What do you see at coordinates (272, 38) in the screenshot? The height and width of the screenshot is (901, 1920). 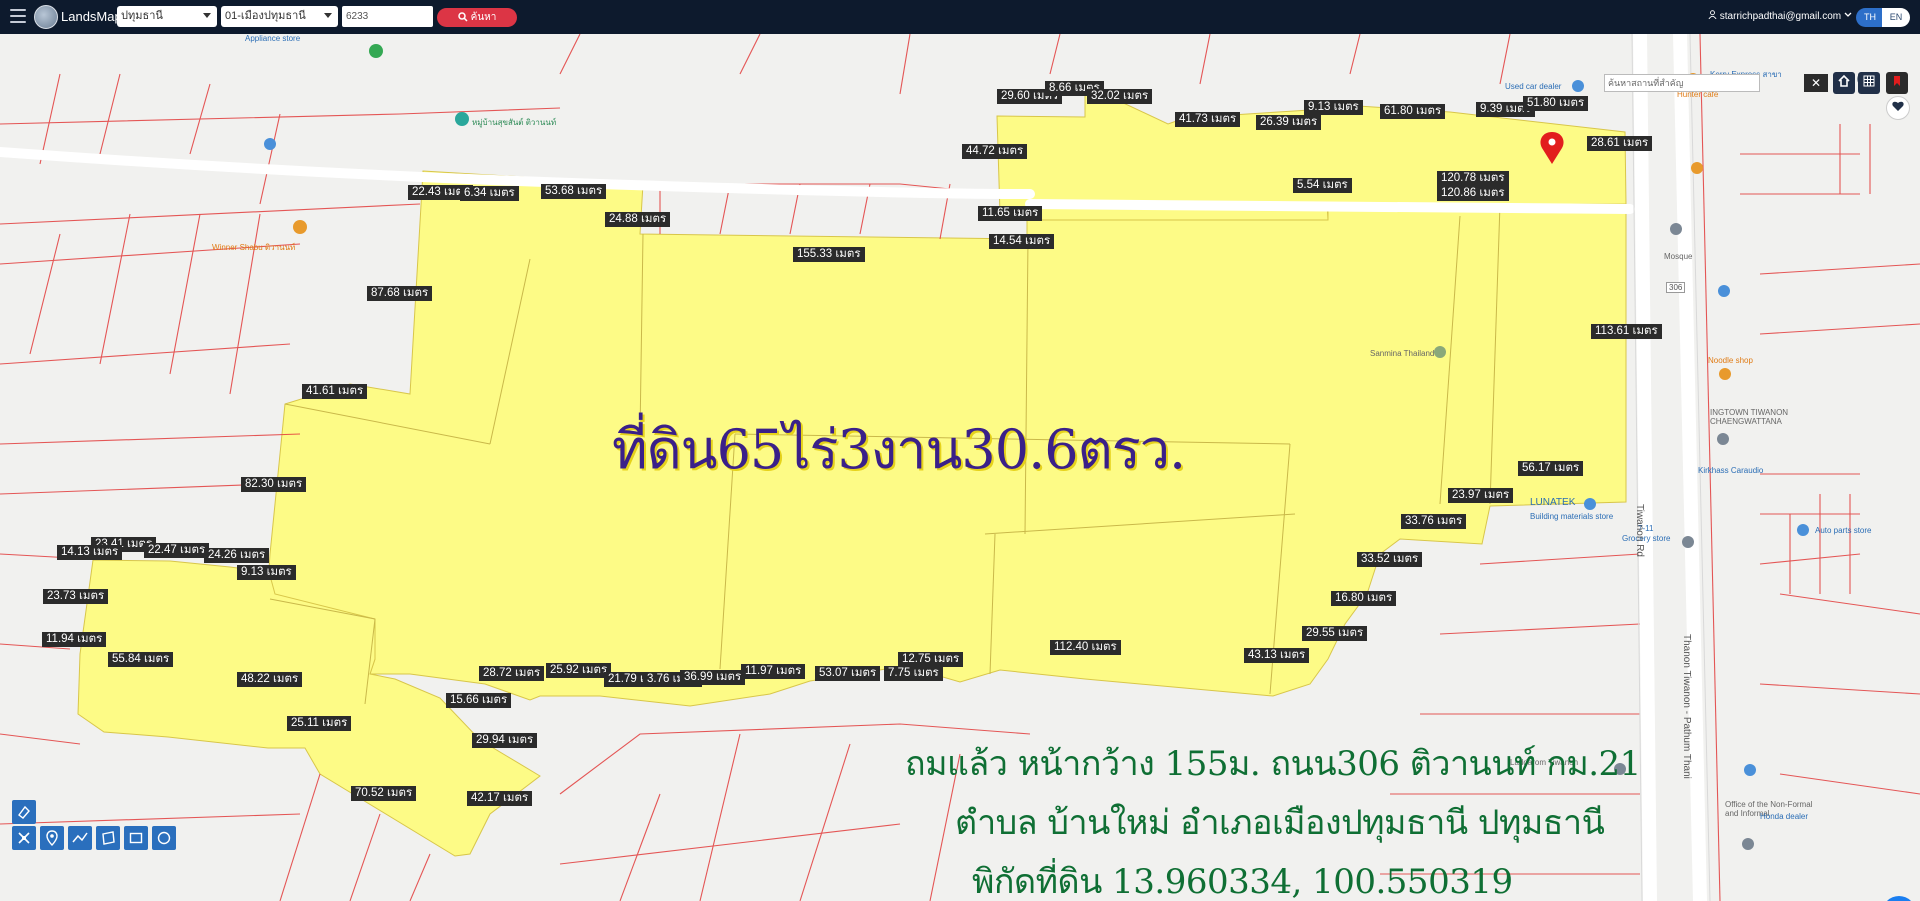 I see `poi-label: Appliance store` at bounding box center [272, 38].